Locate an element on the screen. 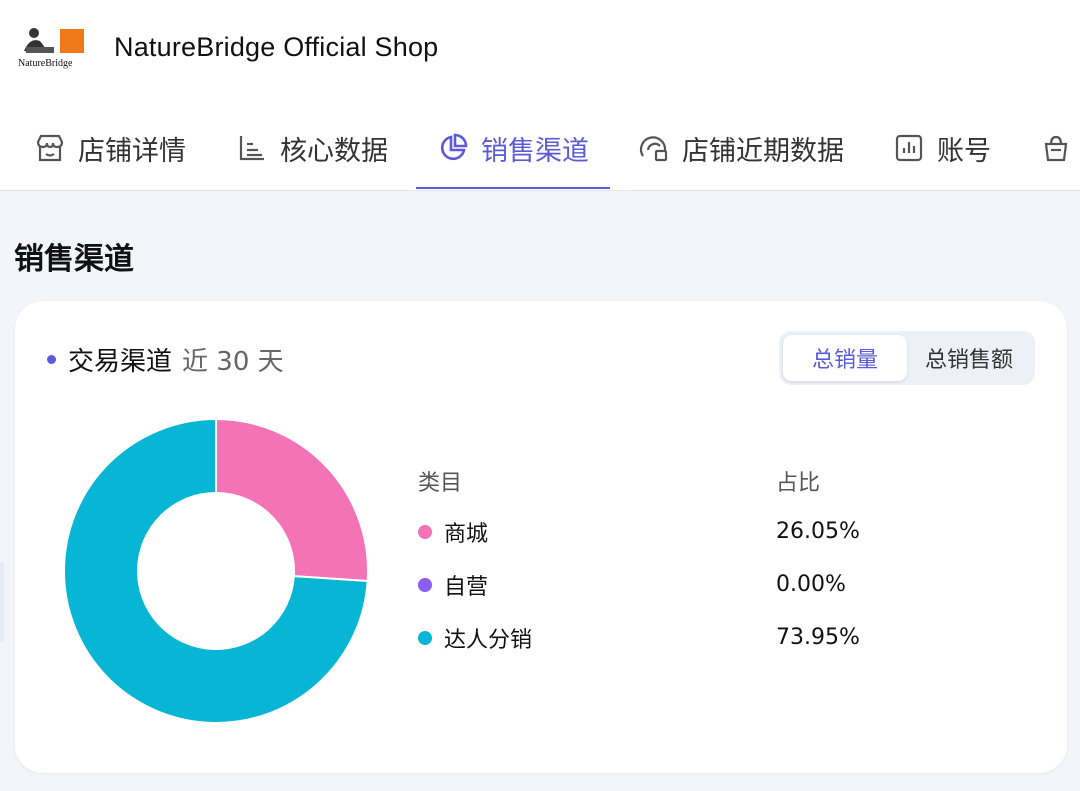 The height and width of the screenshot is (791, 1080). legend-label: 达人分销 is located at coordinates (488, 640).